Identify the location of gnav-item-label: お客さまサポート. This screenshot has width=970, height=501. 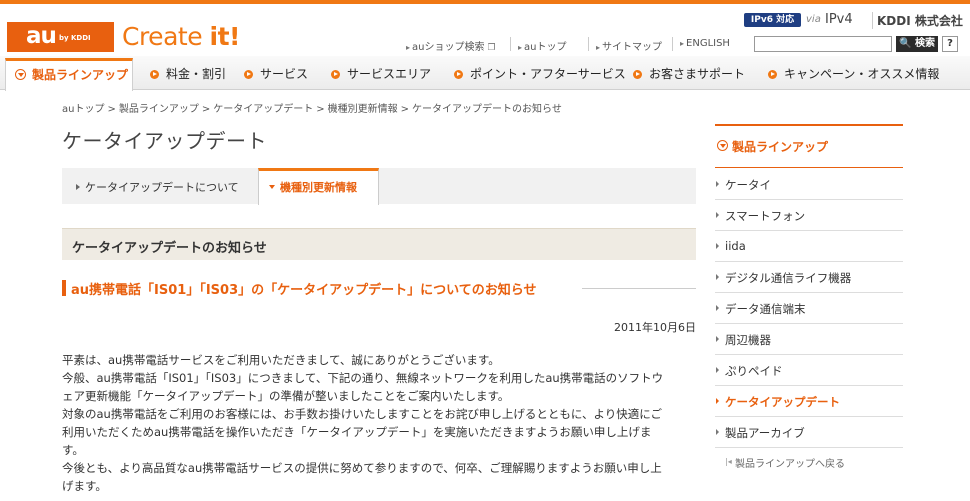
(697, 74).